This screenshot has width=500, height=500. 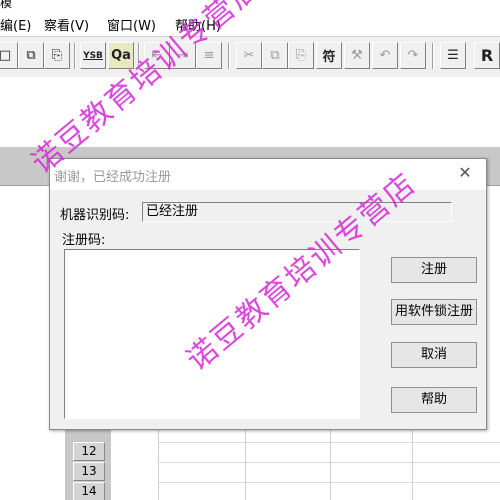 I want to click on report-icon: ☰, so click(x=453, y=55).